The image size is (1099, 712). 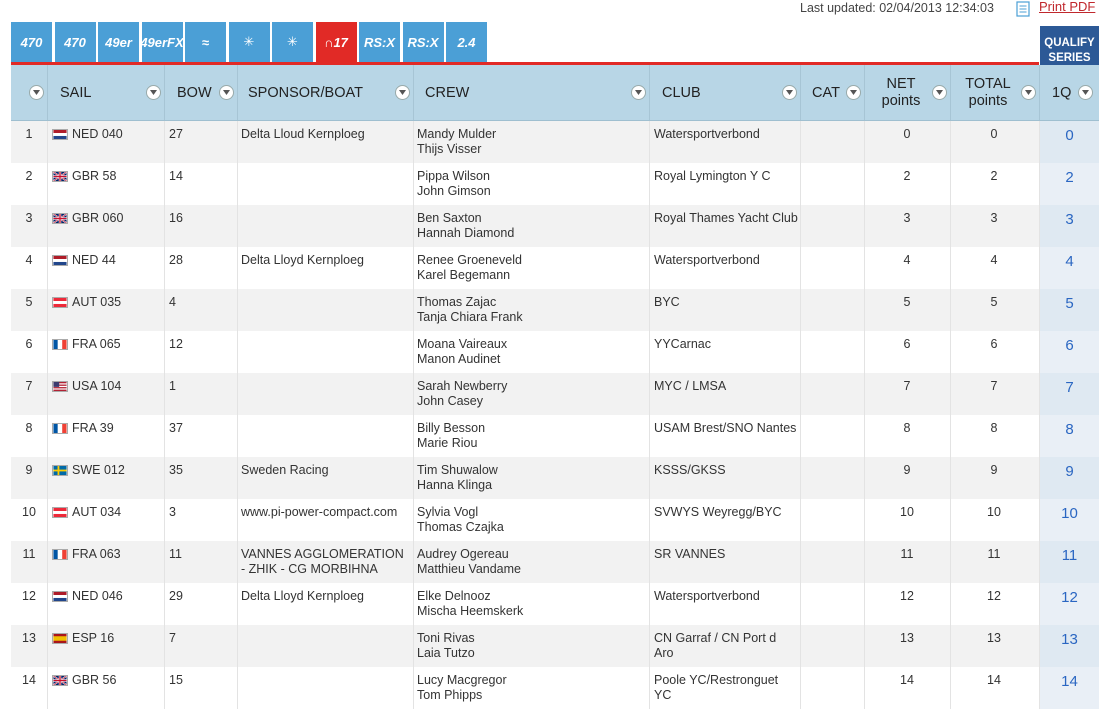 I want to click on column-header-sponsor: SPONSOR/BOAT, so click(x=305, y=92).